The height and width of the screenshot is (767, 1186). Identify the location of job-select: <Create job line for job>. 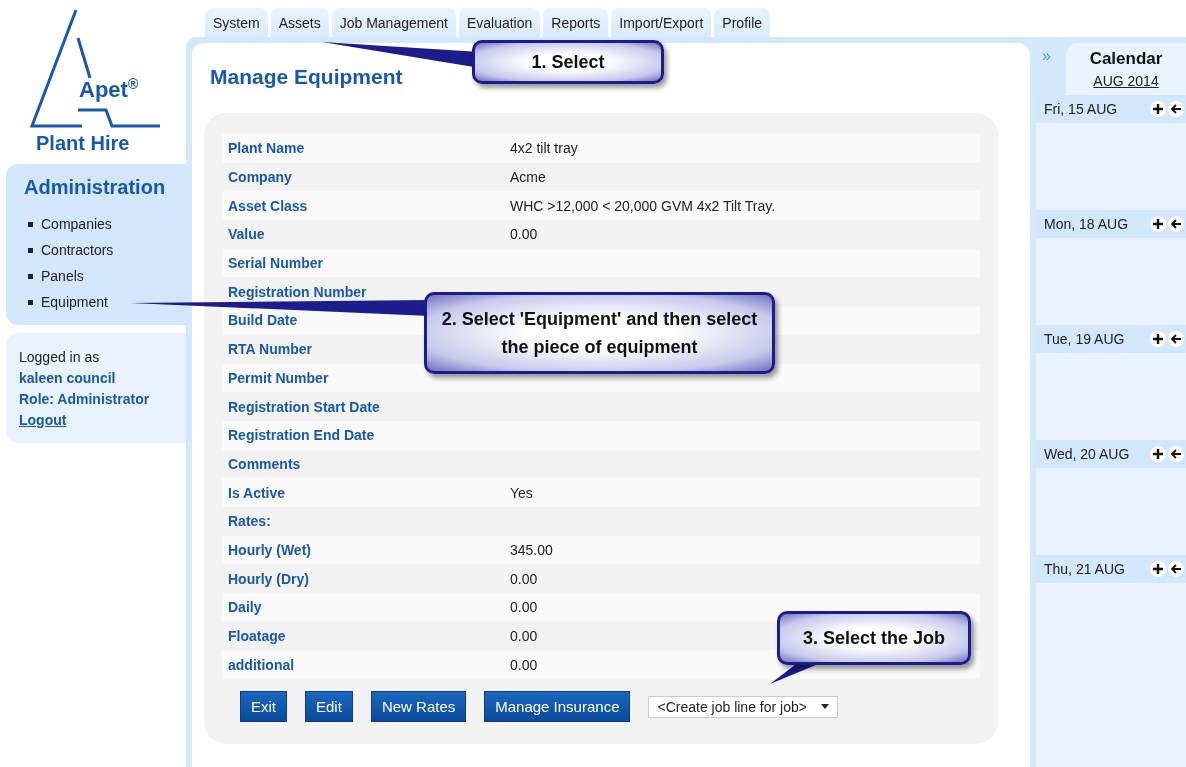
(743, 706).